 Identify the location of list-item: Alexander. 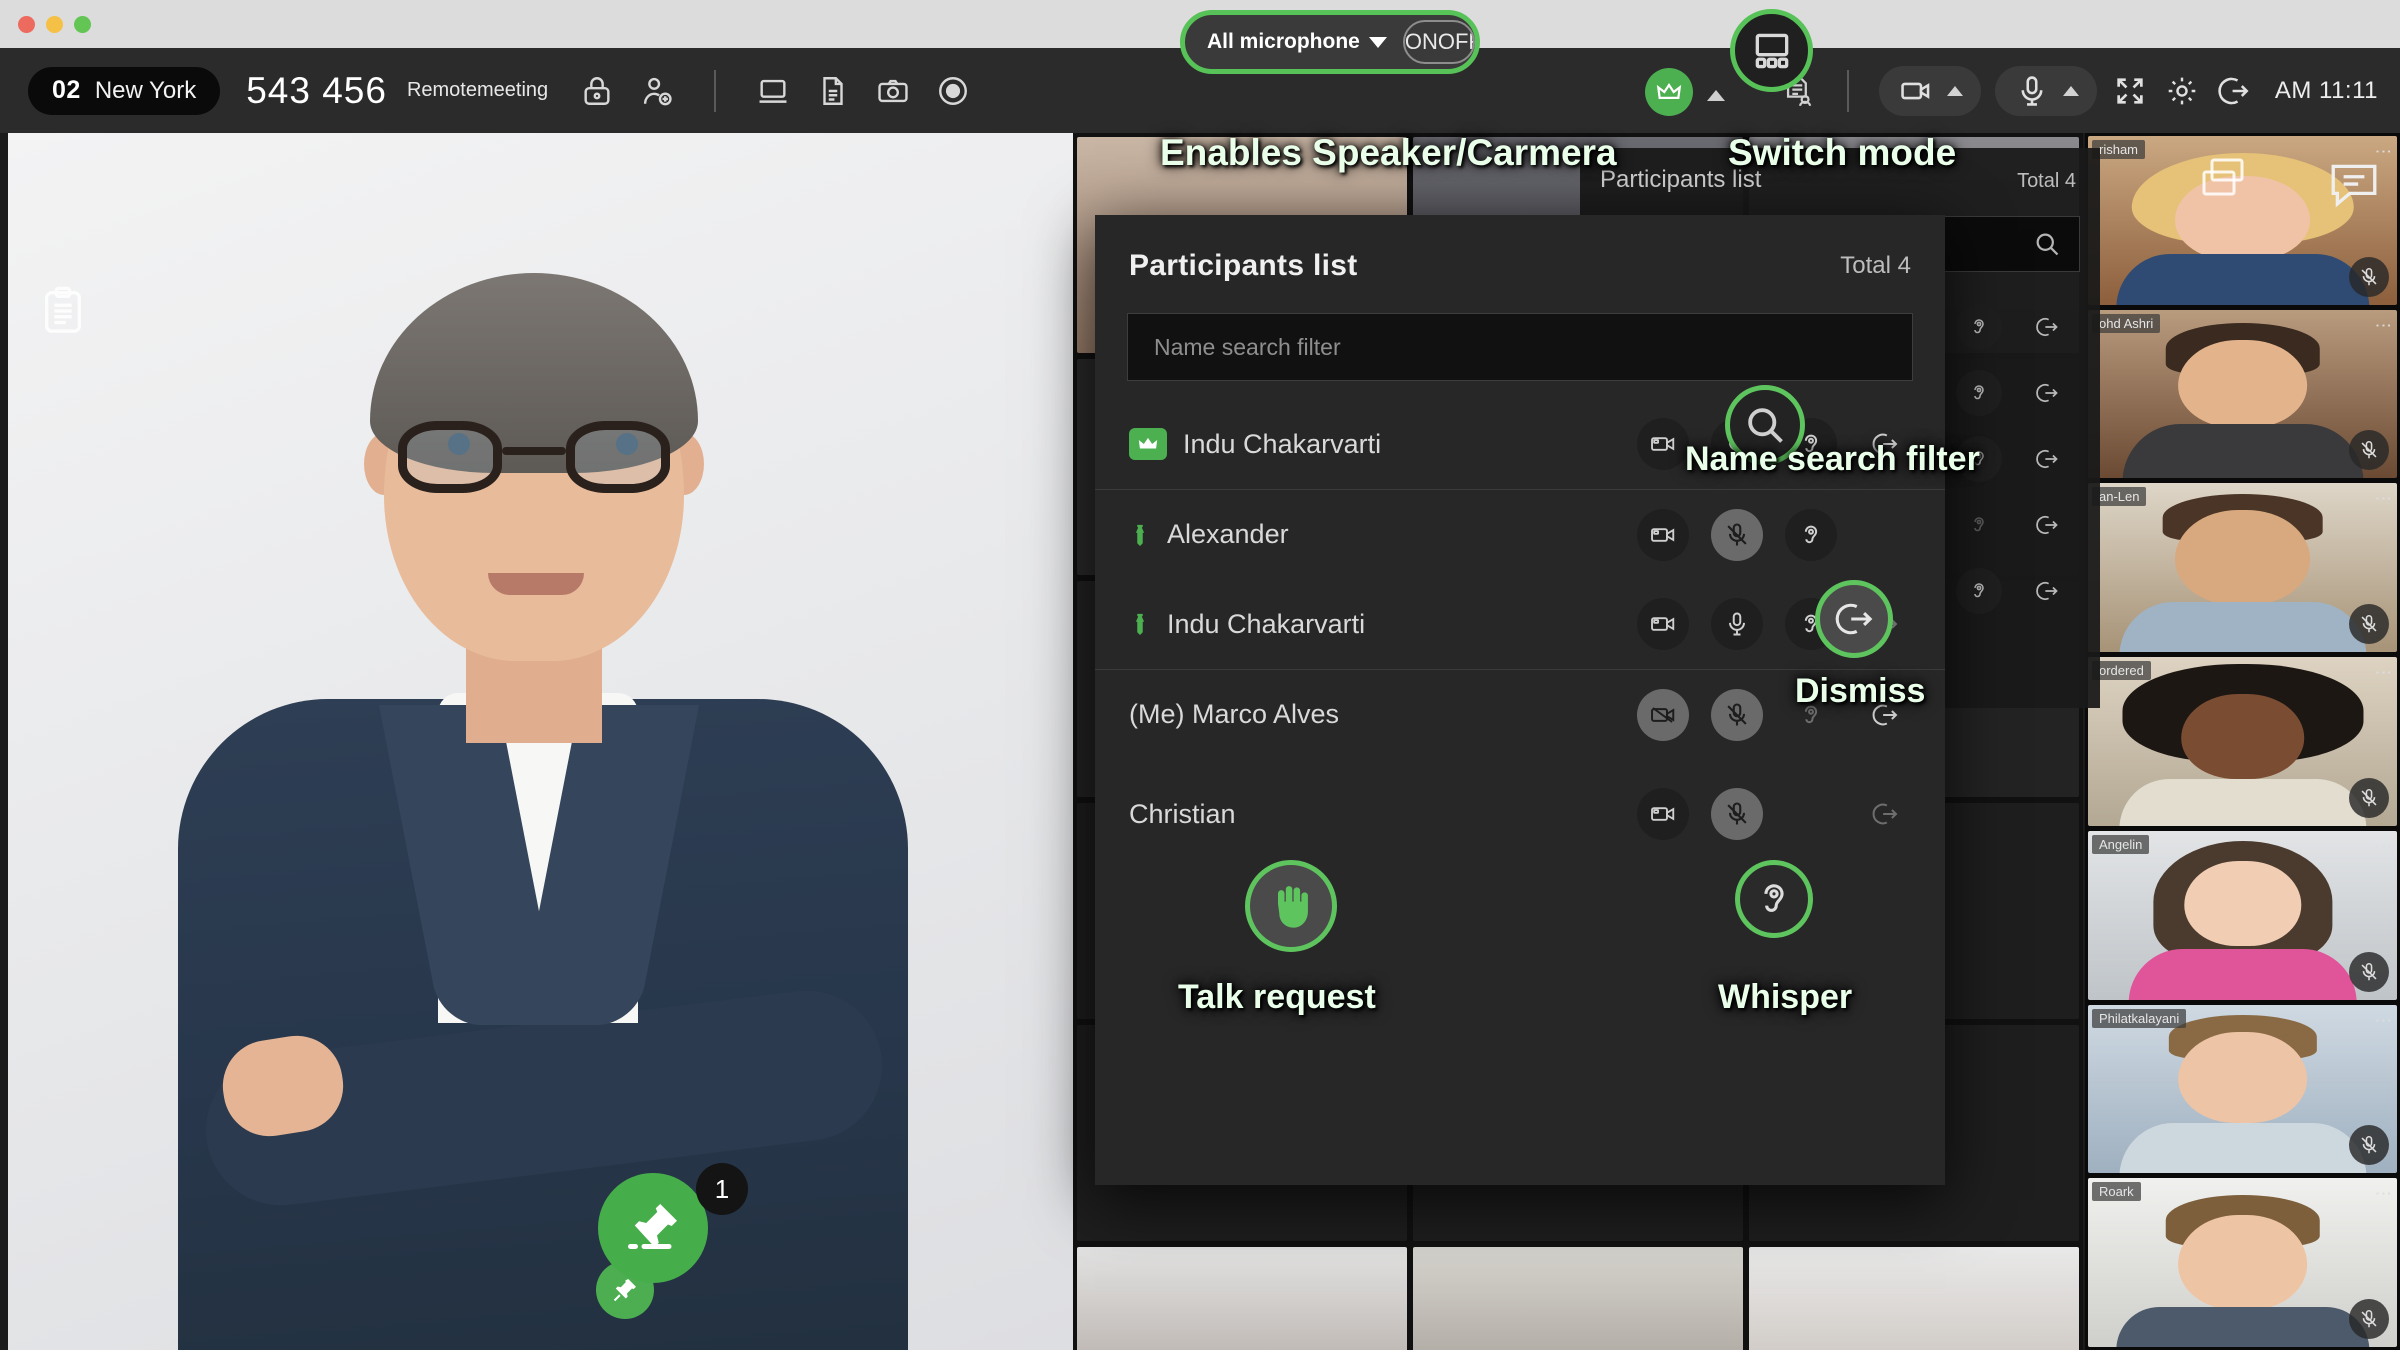
(1520, 534).